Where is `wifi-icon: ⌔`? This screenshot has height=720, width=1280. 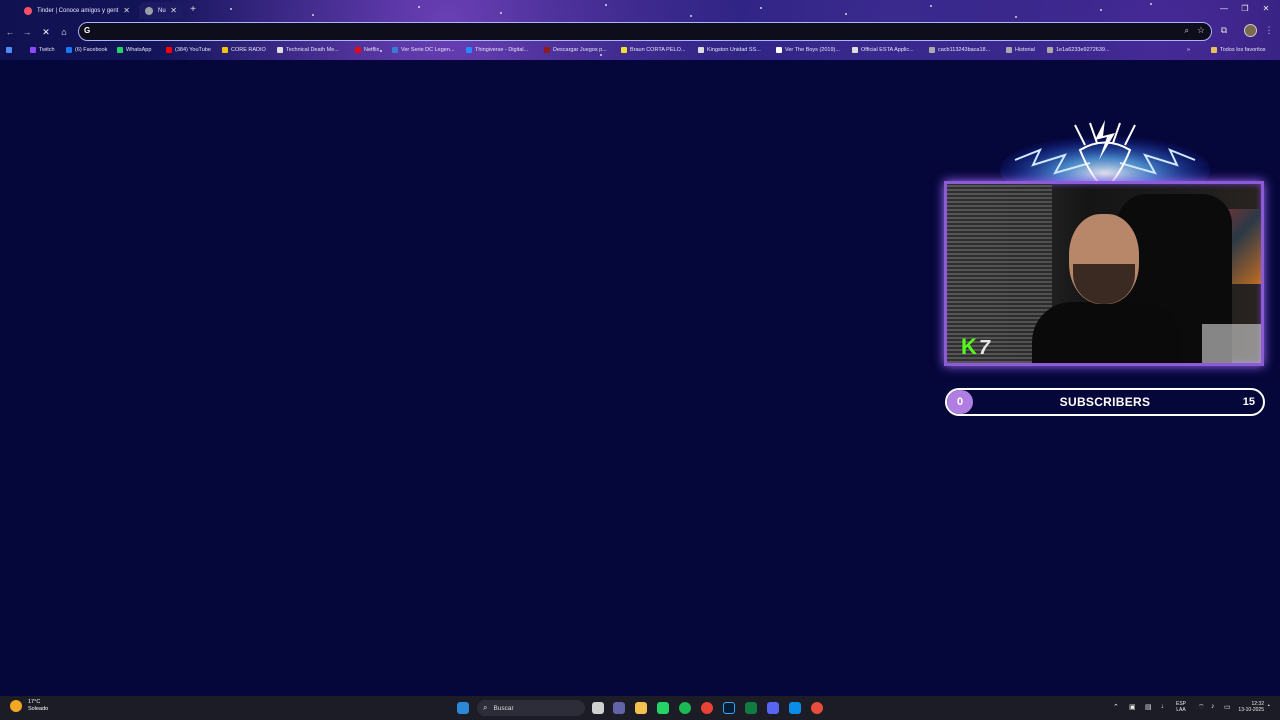 wifi-icon: ⌔ is located at coordinates (1201, 707).